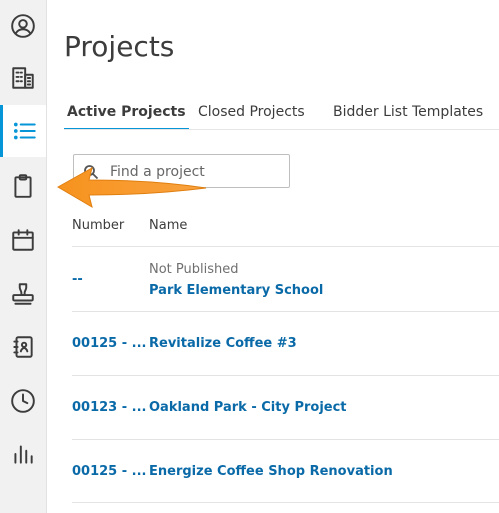  What do you see at coordinates (131, 187) in the screenshot?
I see `annotation-arrow-icon` at bounding box center [131, 187].